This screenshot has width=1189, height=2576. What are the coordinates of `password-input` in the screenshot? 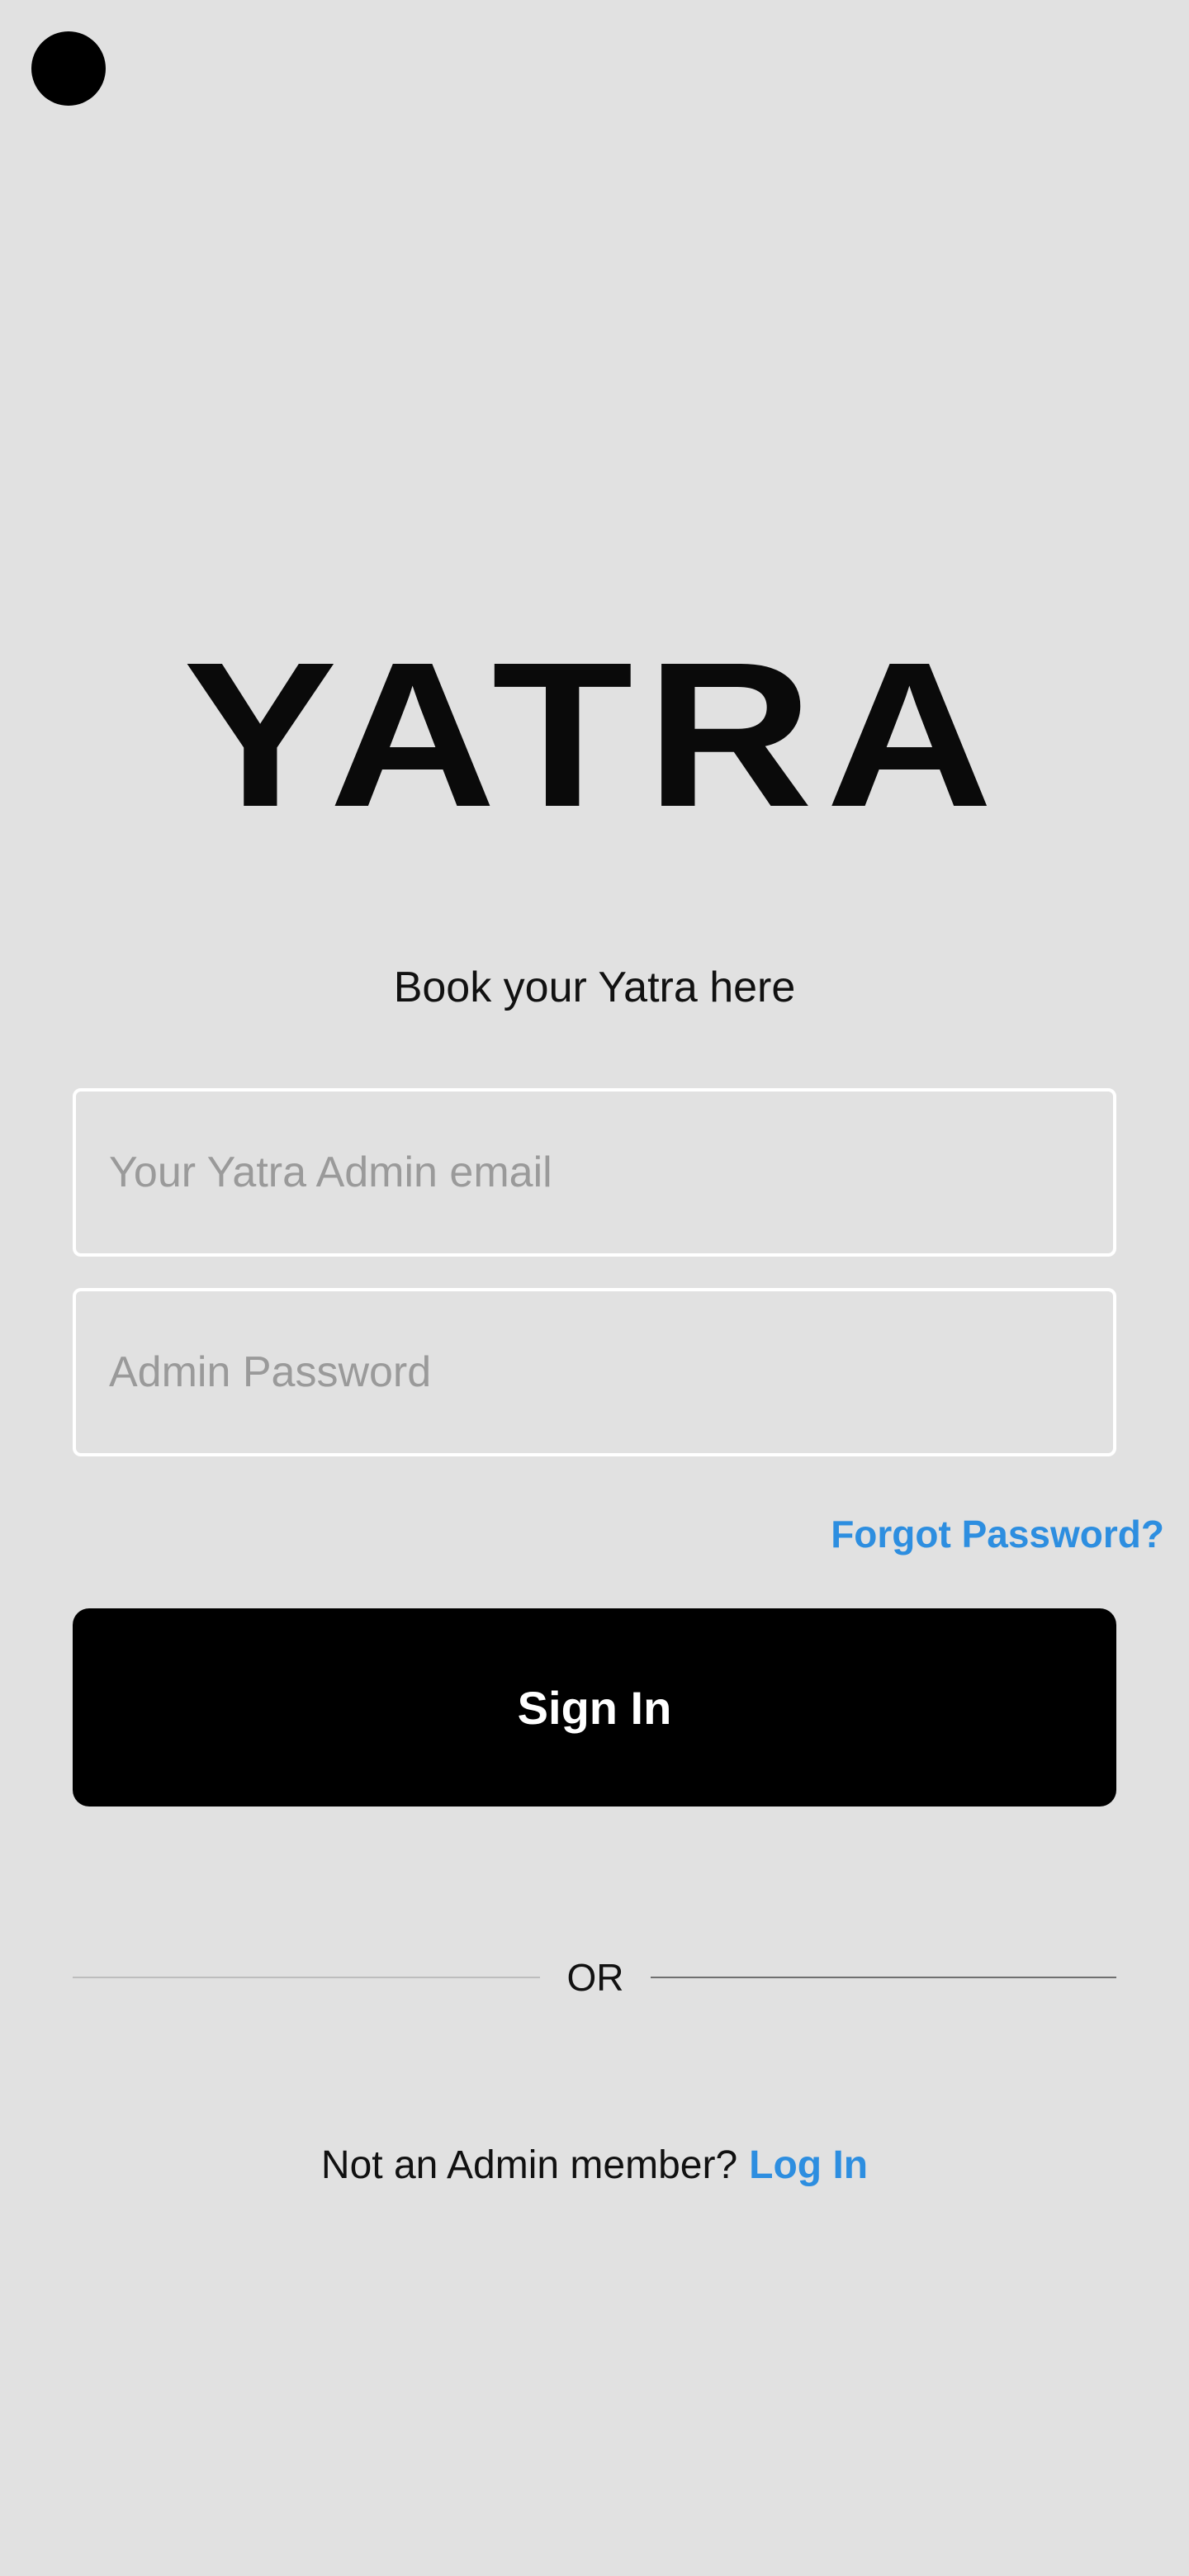 It's located at (594, 1372).